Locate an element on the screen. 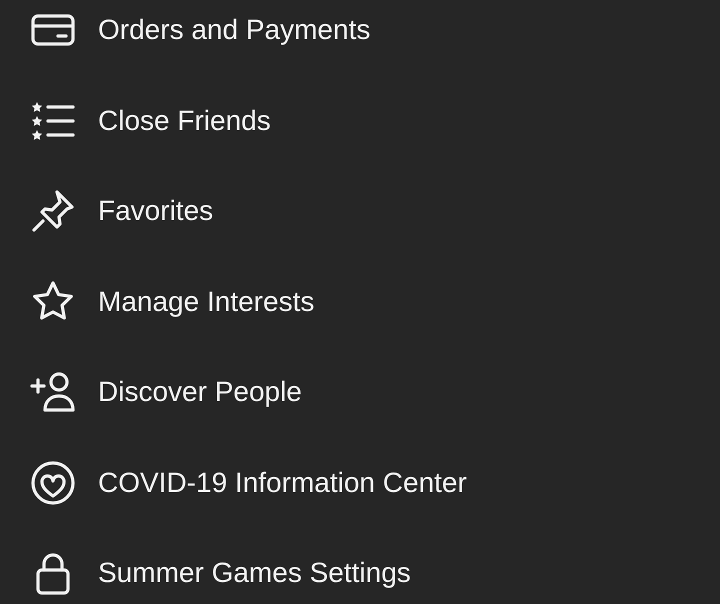 This screenshot has width=720, height=604. menu-item: Manage Interests is located at coordinates (375, 301).